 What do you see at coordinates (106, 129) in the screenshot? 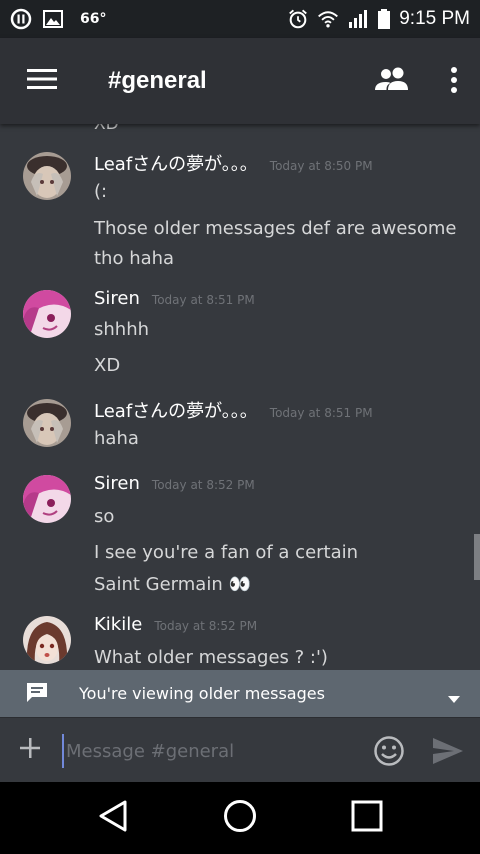
I see `message-text-partial: XD` at bounding box center [106, 129].